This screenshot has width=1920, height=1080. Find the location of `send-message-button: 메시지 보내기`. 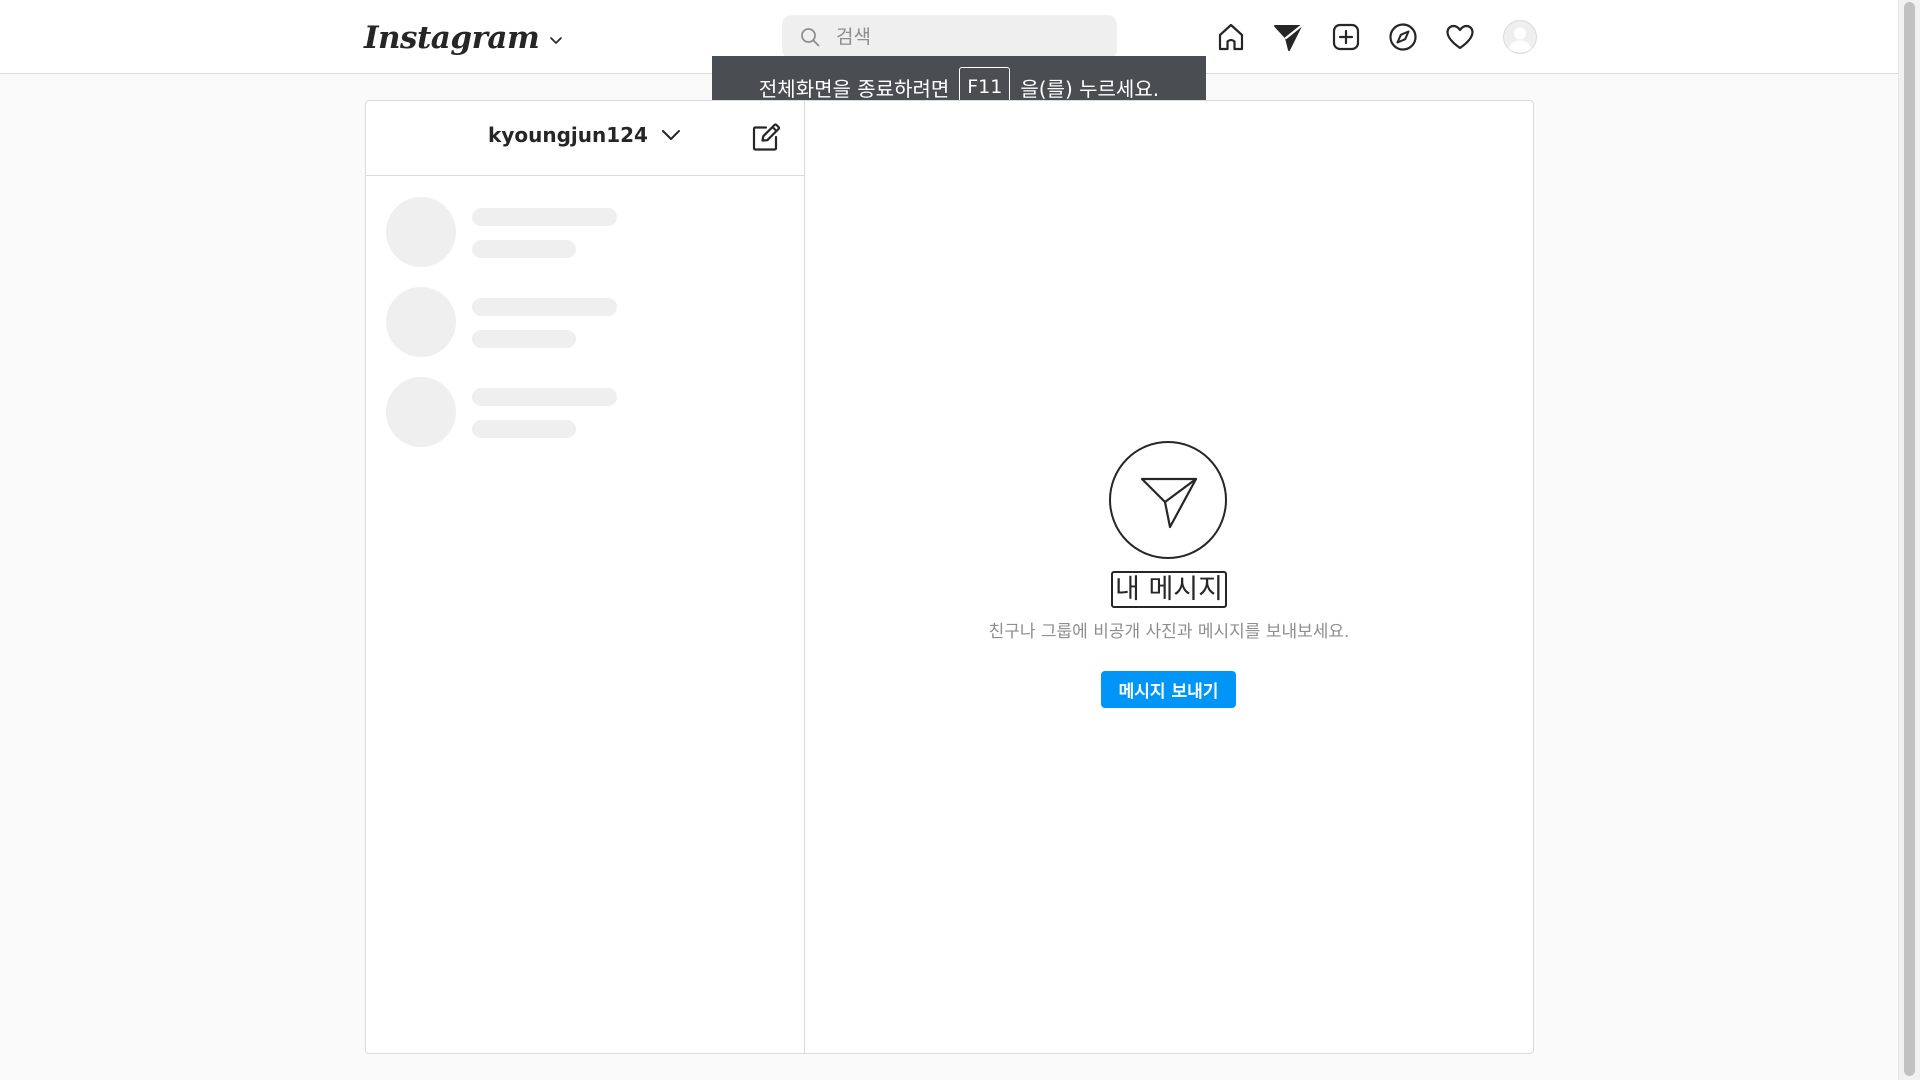

send-message-button: 메시지 보내기 is located at coordinates (1168, 689).